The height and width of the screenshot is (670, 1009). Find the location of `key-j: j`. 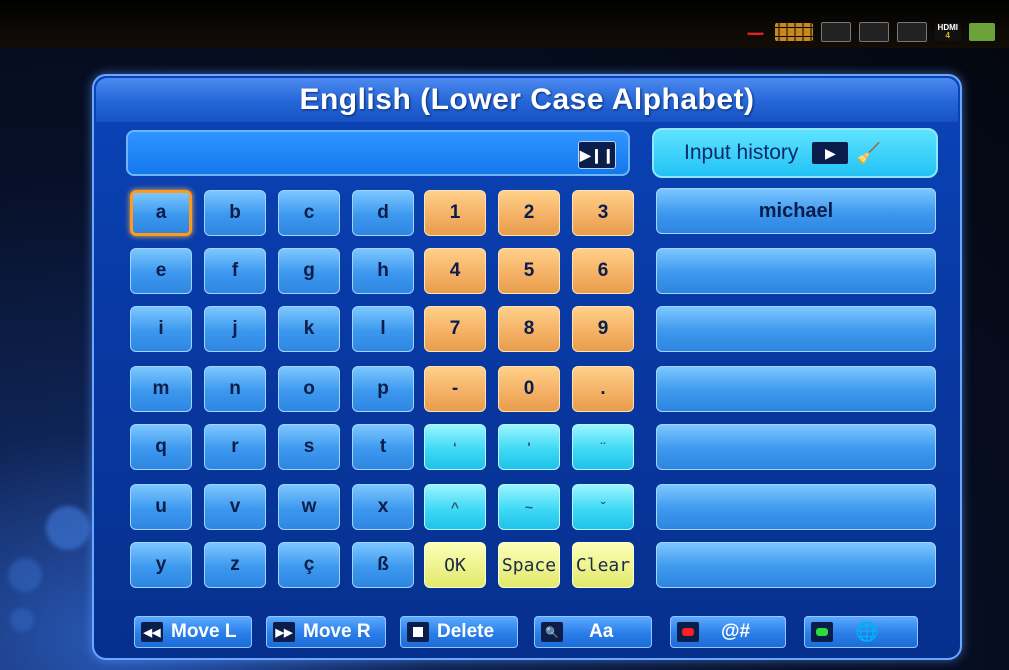

key-j: j is located at coordinates (235, 329).